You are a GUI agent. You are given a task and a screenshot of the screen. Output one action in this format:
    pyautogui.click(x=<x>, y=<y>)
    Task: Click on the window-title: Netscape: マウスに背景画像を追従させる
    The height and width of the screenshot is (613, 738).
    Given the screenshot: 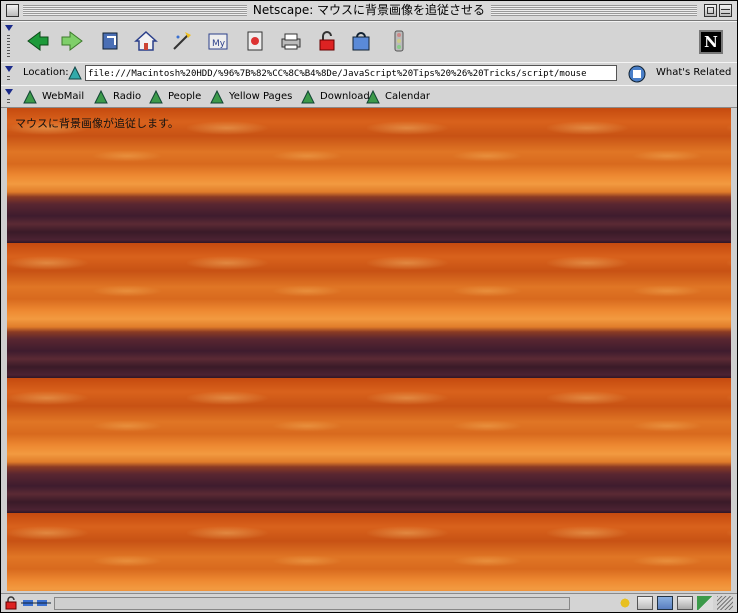 What is the action you would take?
    pyautogui.click(x=369, y=10)
    